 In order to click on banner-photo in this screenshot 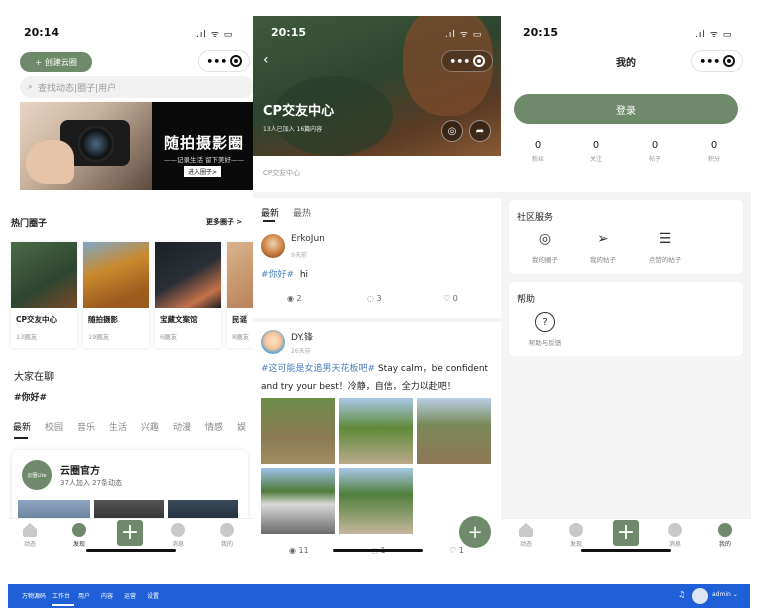, I will do `click(86, 146)`.